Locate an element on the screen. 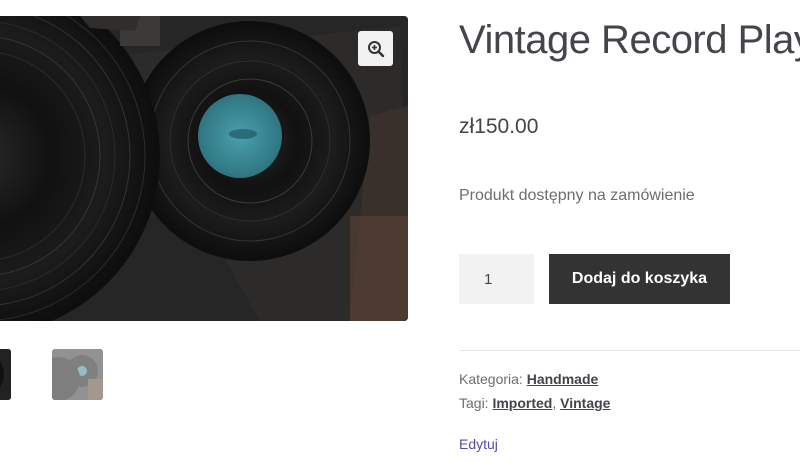  product-category: Kategoria: Handmade is located at coordinates (528, 379).